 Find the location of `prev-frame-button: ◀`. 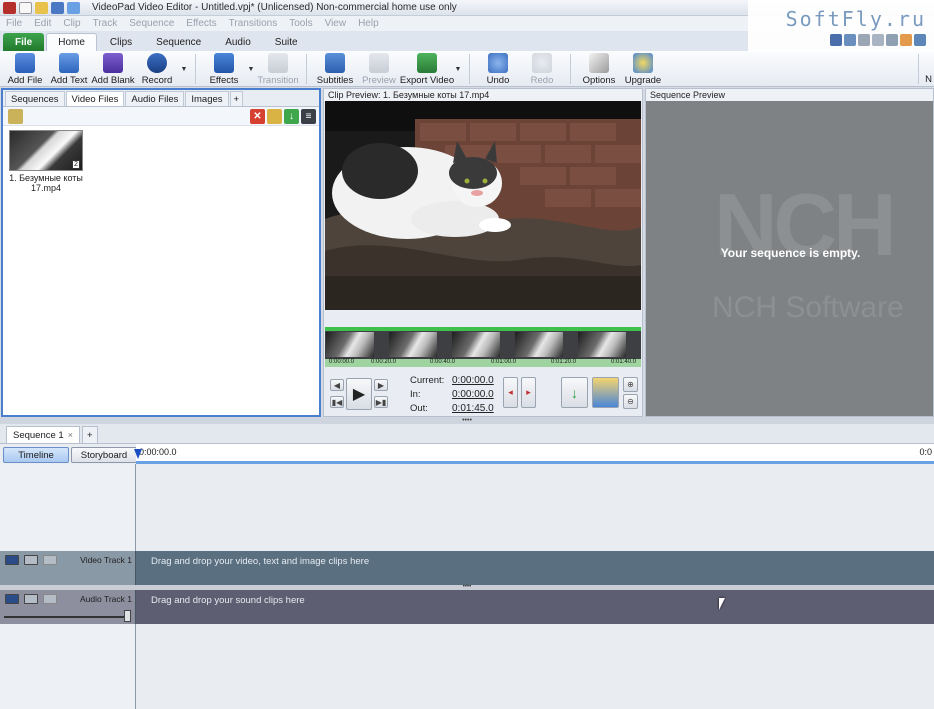

prev-frame-button: ◀ is located at coordinates (337, 385).